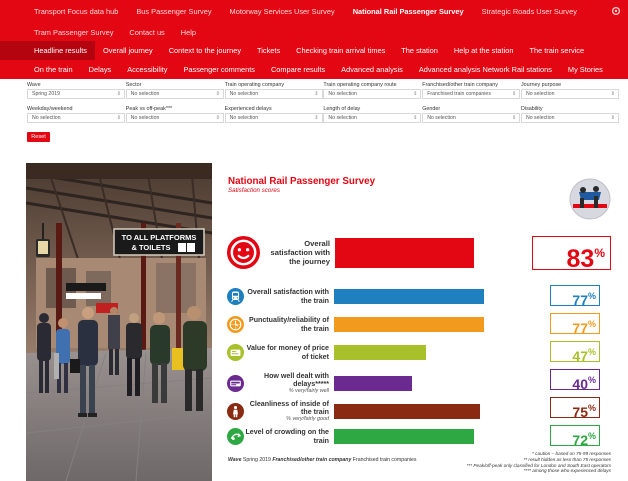 The image size is (628, 481). I want to click on clock-icon, so click(235, 324).